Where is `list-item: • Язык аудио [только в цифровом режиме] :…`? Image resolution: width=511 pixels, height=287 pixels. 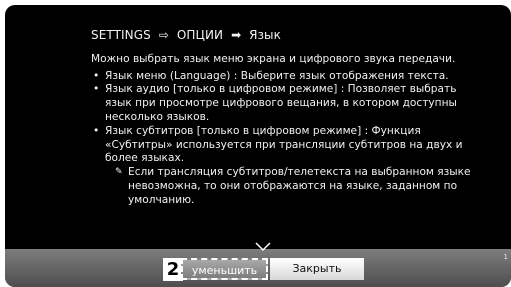
list-item: • Язык аудио [только в цифровом режиме] :… is located at coordinates (275, 103).